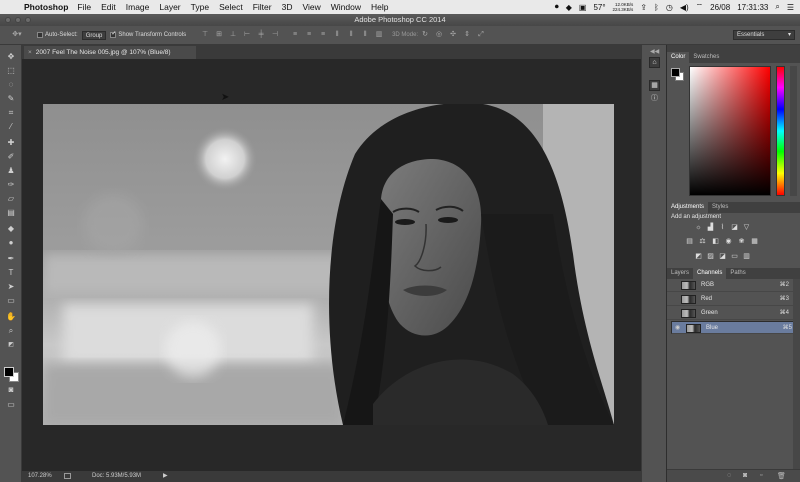 This screenshot has height=482, width=800. What do you see at coordinates (780, 131) in the screenshot?
I see `hue-slider` at bounding box center [780, 131].